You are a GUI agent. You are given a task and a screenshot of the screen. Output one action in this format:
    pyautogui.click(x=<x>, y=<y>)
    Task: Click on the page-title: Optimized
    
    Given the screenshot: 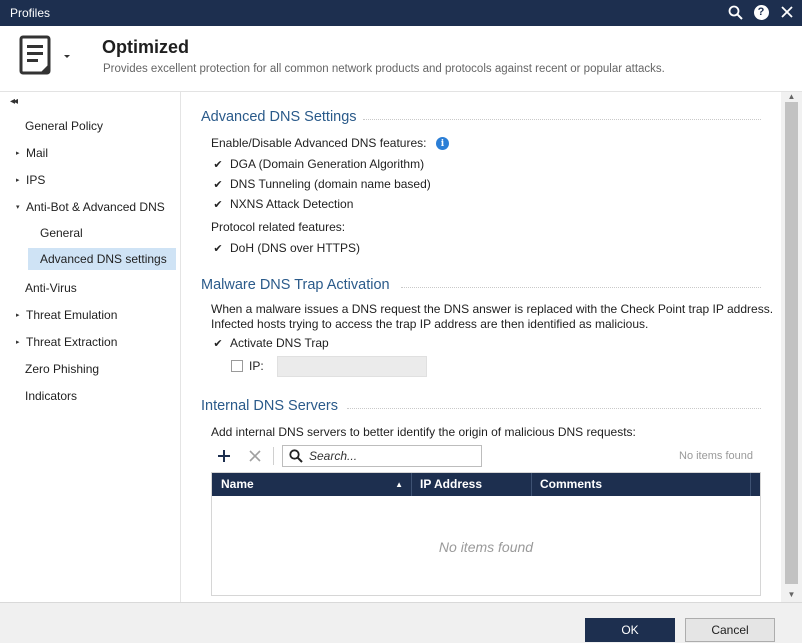 What is the action you would take?
    pyautogui.click(x=146, y=47)
    